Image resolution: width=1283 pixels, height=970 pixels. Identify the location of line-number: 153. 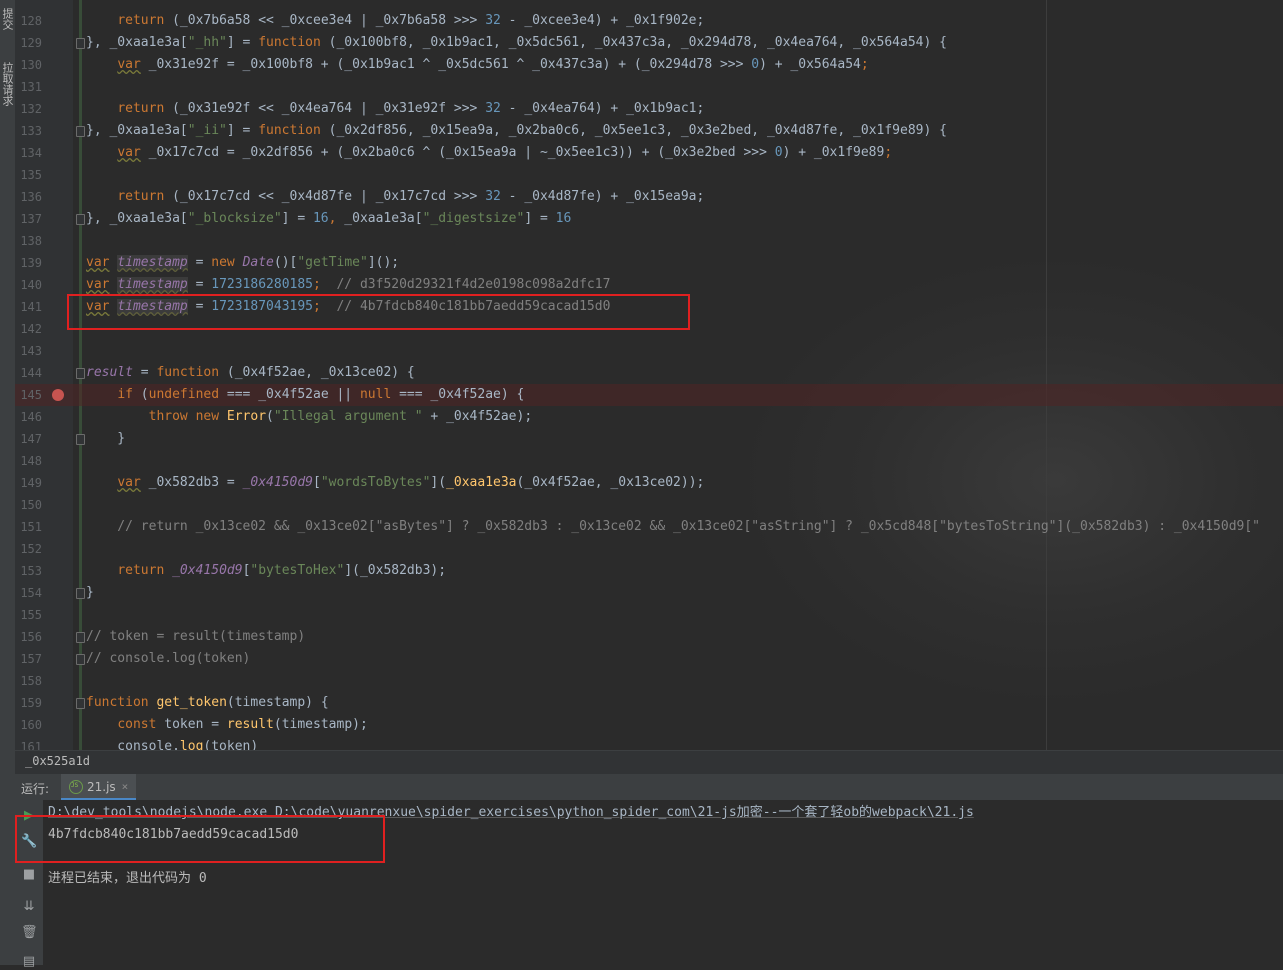
(28, 571).